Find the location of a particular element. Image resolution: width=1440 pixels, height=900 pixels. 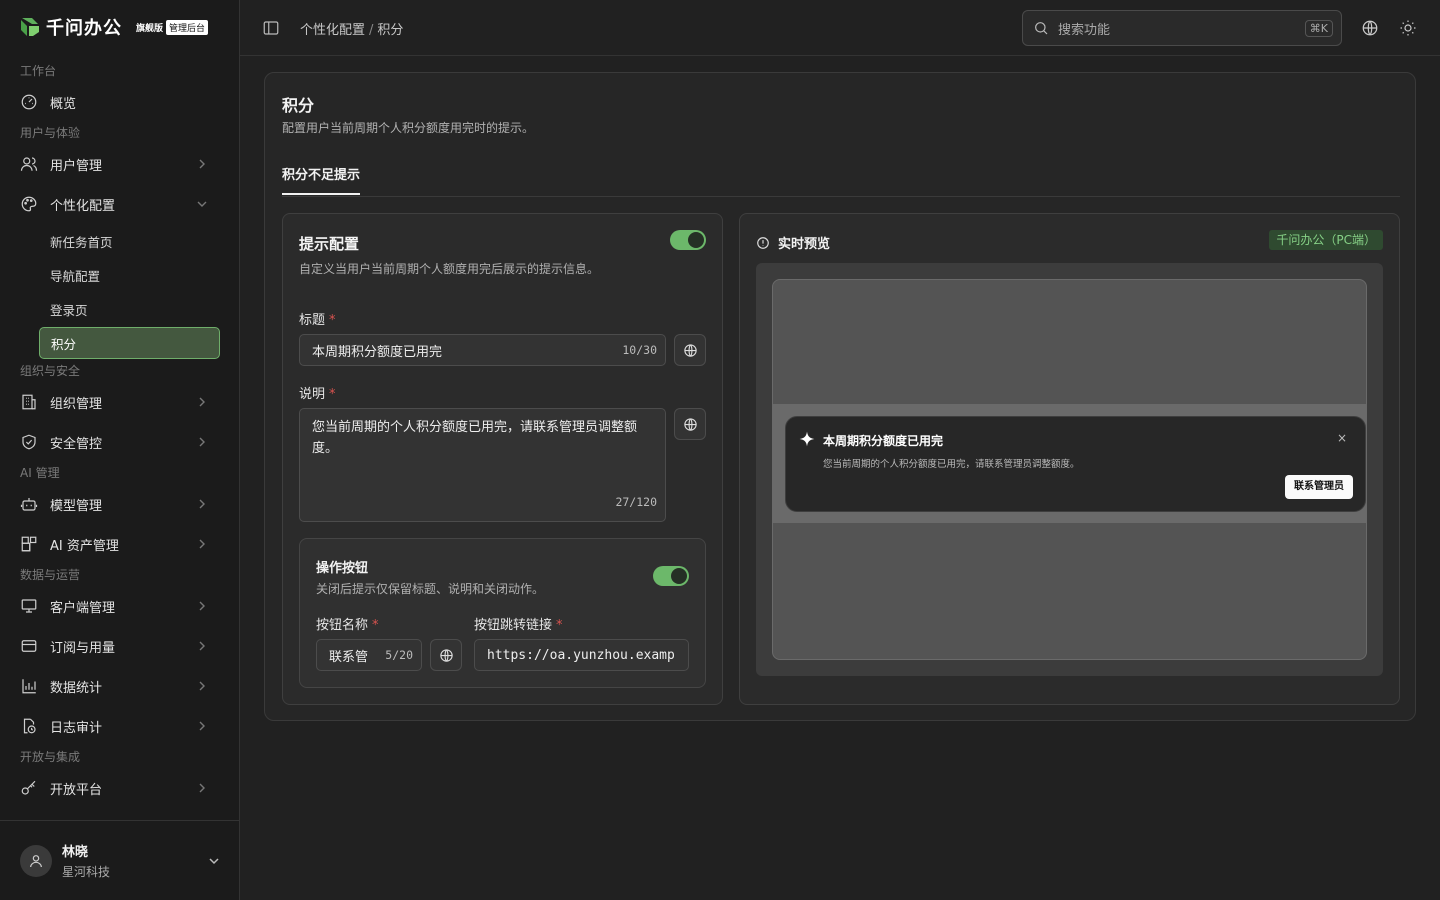

sidebar-item-audit: 日志审计 is located at coordinates (120, 726).